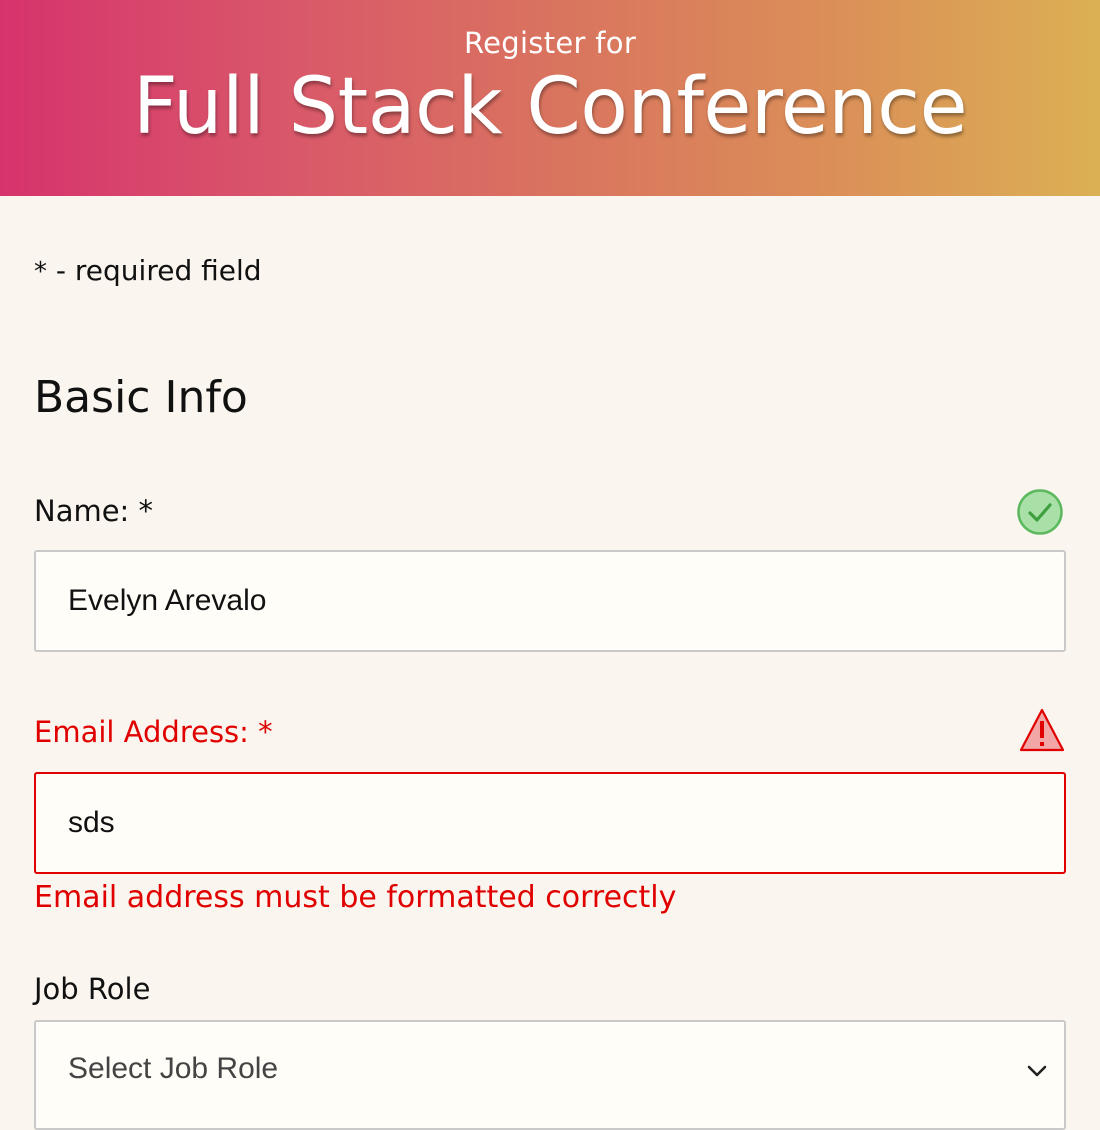  Describe the element at coordinates (550, 107) in the screenshot. I see `header-title: Full Stack Conference` at that location.